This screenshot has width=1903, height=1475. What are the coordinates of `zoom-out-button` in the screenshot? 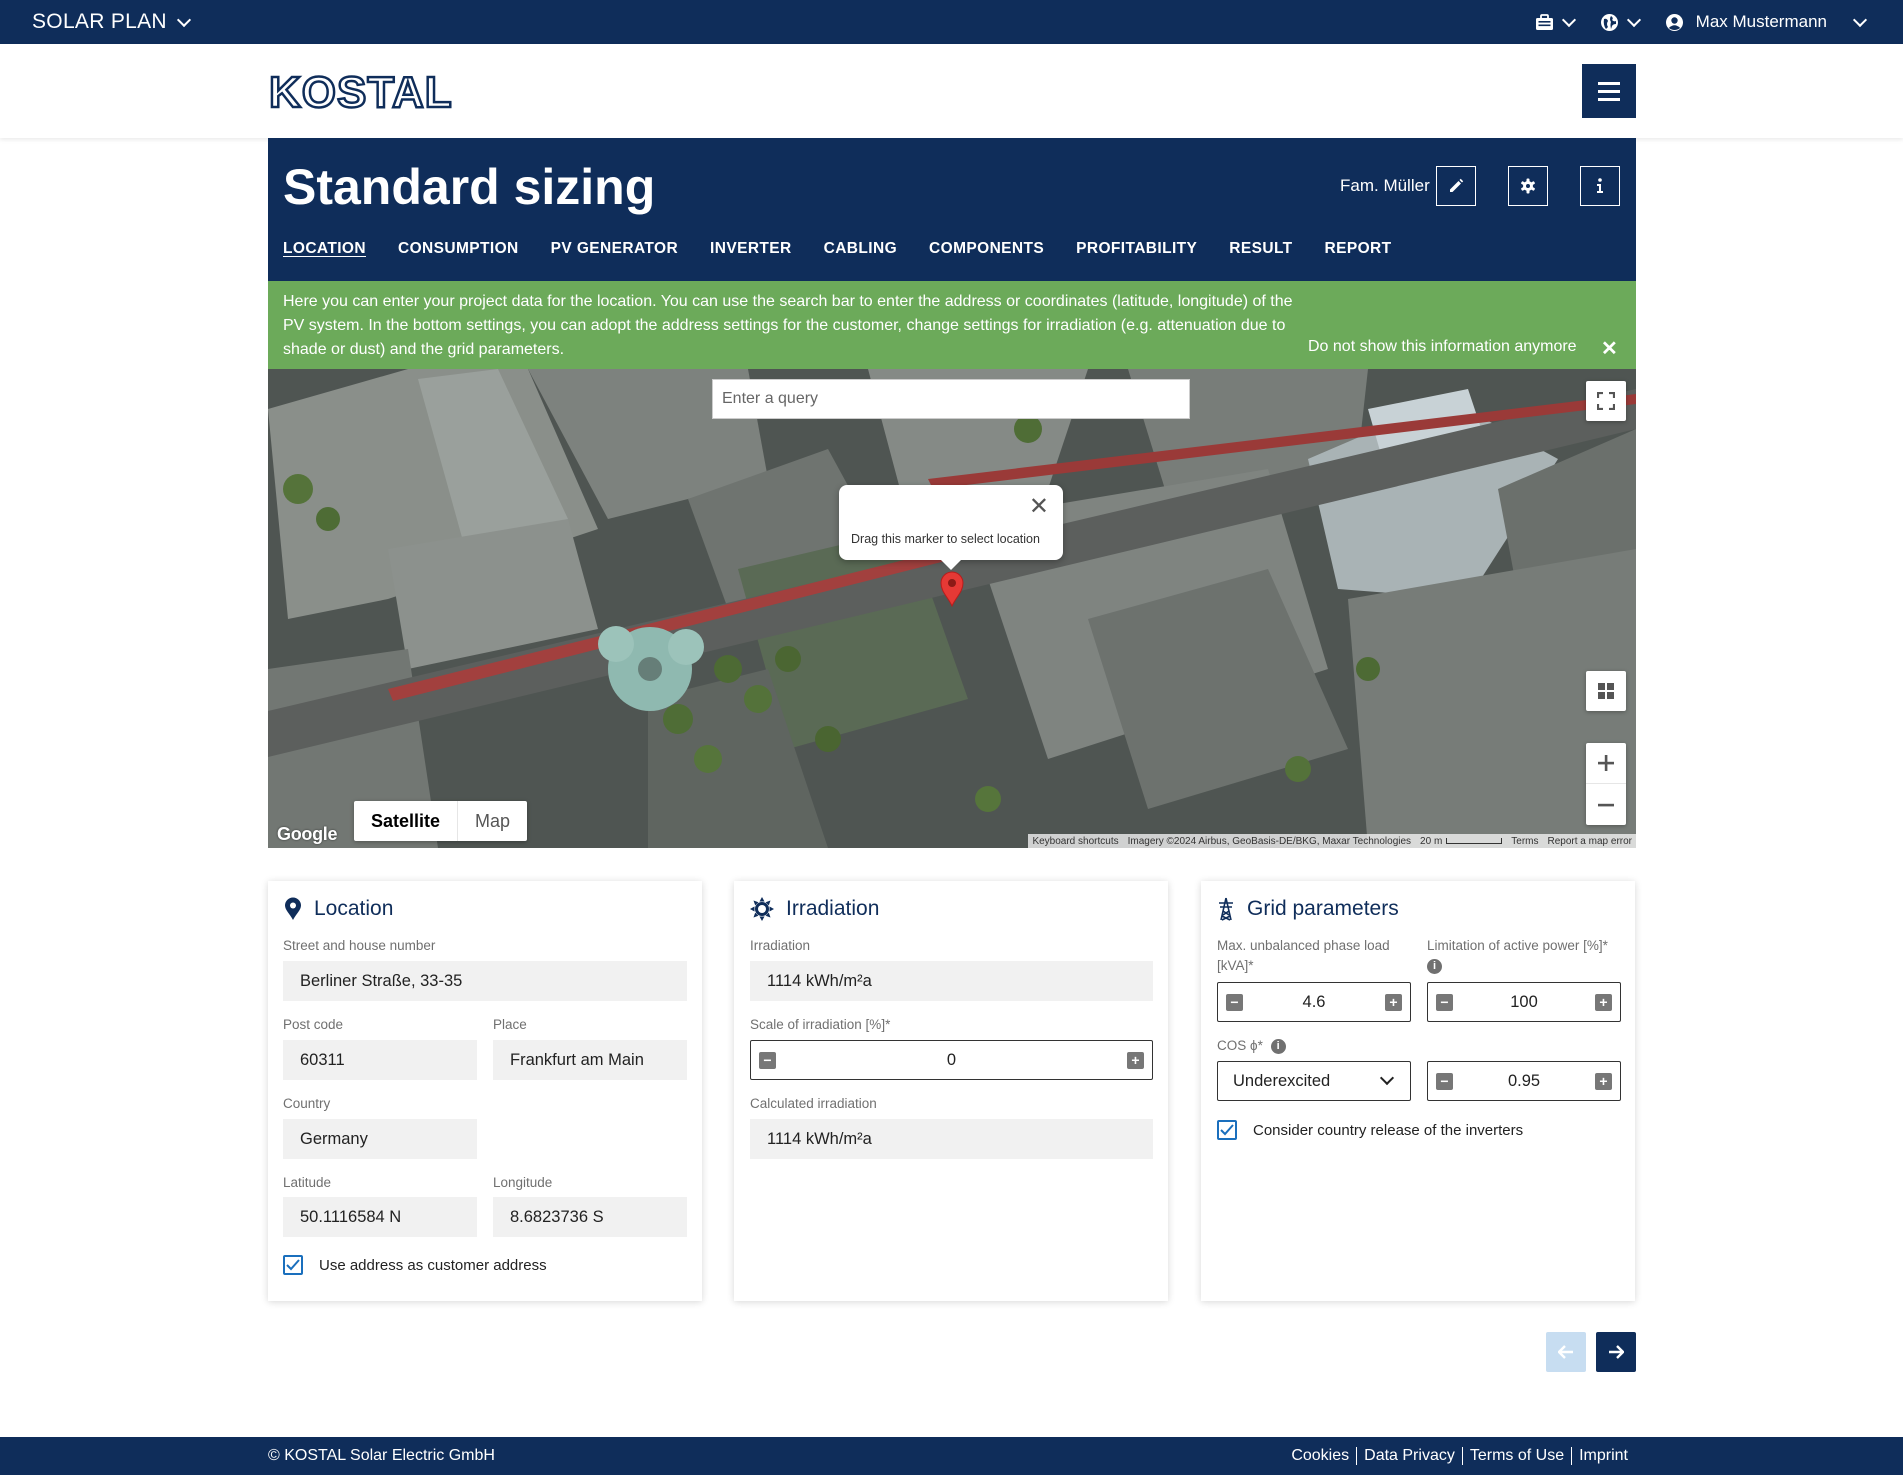 It's located at (1606, 804).